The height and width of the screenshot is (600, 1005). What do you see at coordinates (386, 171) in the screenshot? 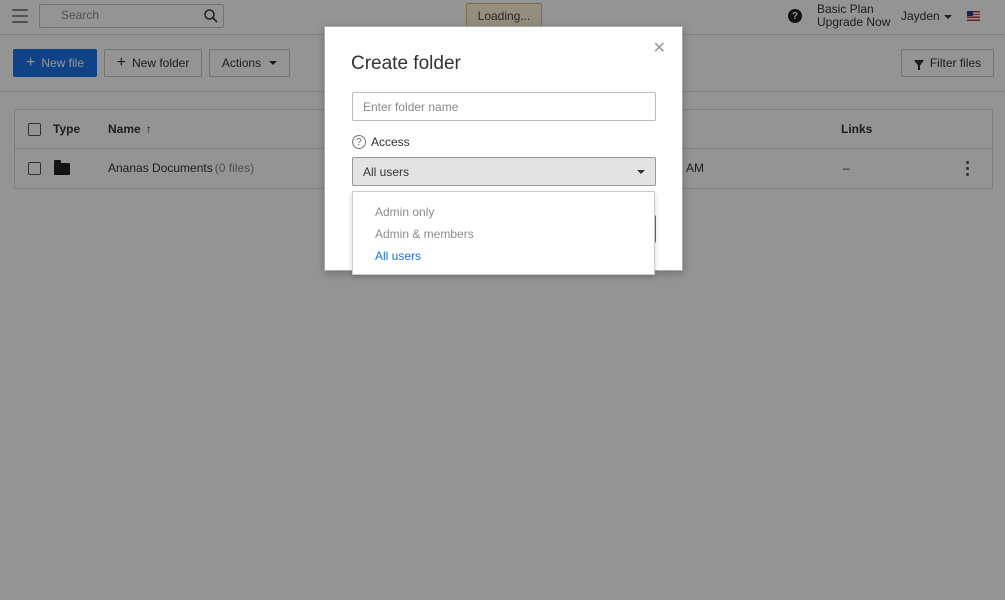
I see `access-selected-value: All users` at bounding box center [386, 171].